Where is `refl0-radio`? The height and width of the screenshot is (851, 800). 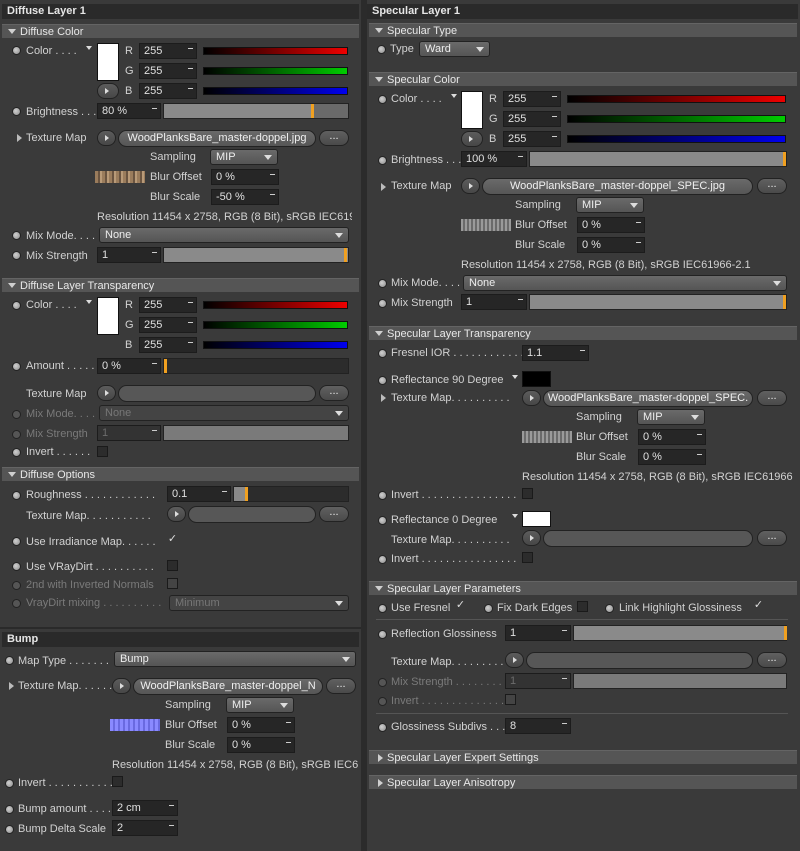 refl0-radio is located at coordinates (382, 520).